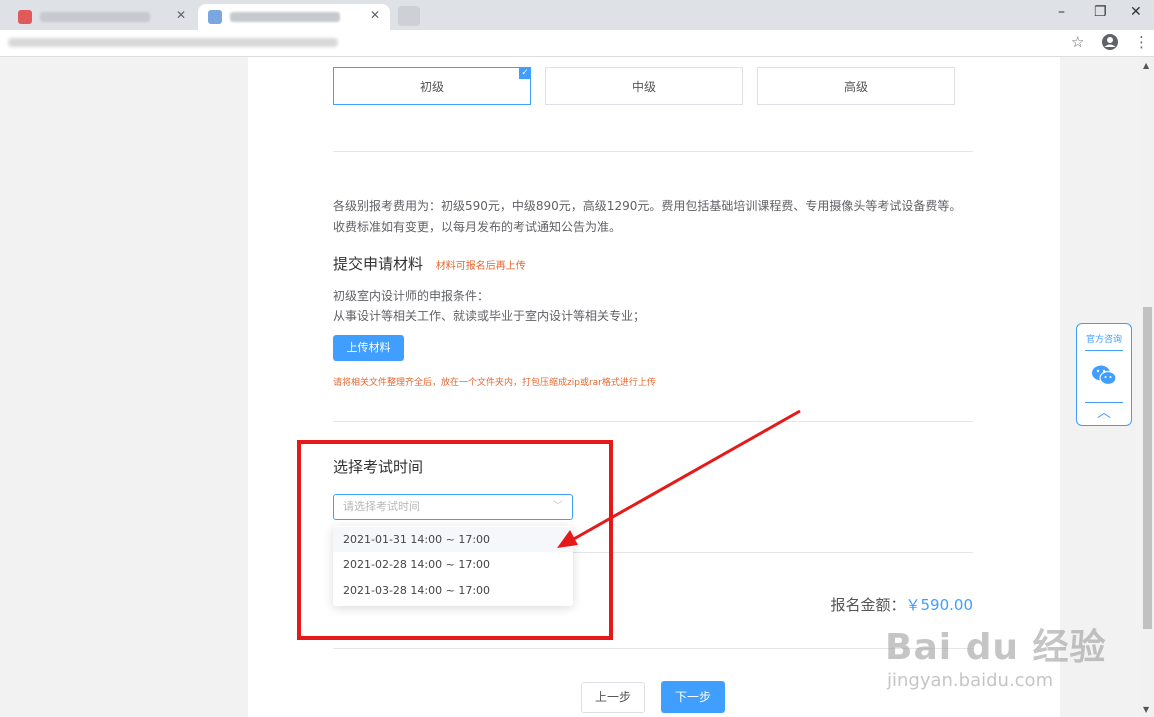 This screenshot has height=717, width=1154. I want to click on scroll-down-arrow-icon: ▼, so click(1146, 709).